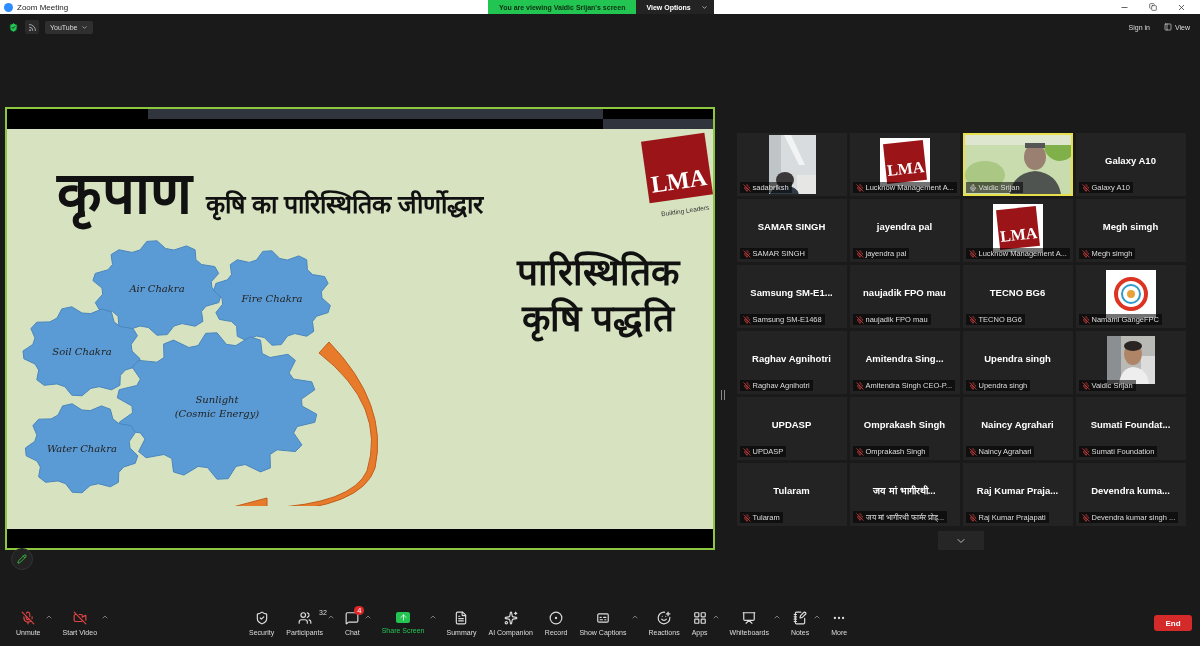 This screenshot has height=646, width=1200. What do you see at coordinates (272, 298) in the screenshot?
I see `gear: Fire Chakra` at bounding box center [272, 298].